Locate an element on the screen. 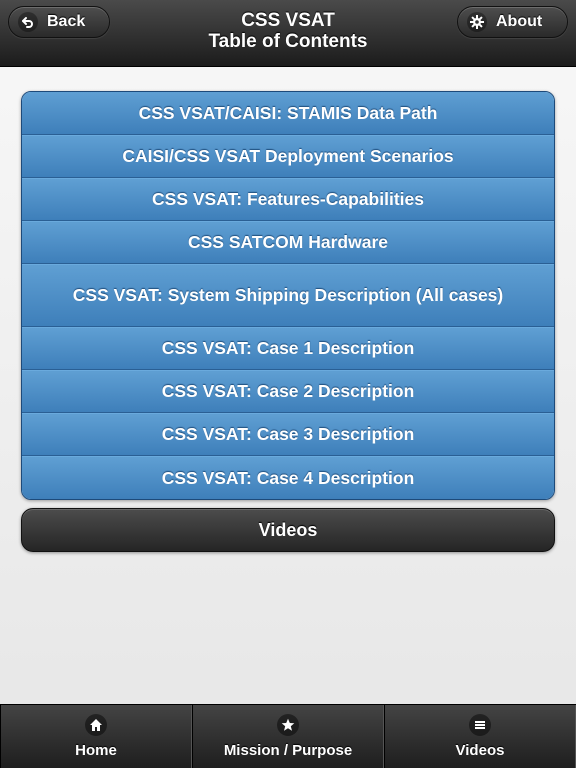 The image size is (576, 768). toc-item-satcom-hardware: CSS SATCOM Hardware is located at coordinates (288, 242).